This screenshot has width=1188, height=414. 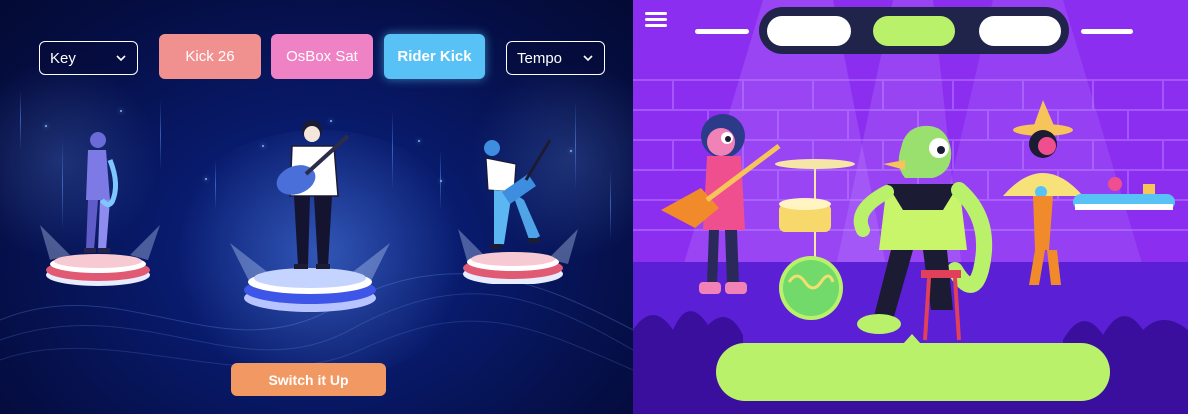 What do you see at coordinates (1093, 195) in the screenshot?
I see `keyboardist-character` at bounding box center [1093, 195].